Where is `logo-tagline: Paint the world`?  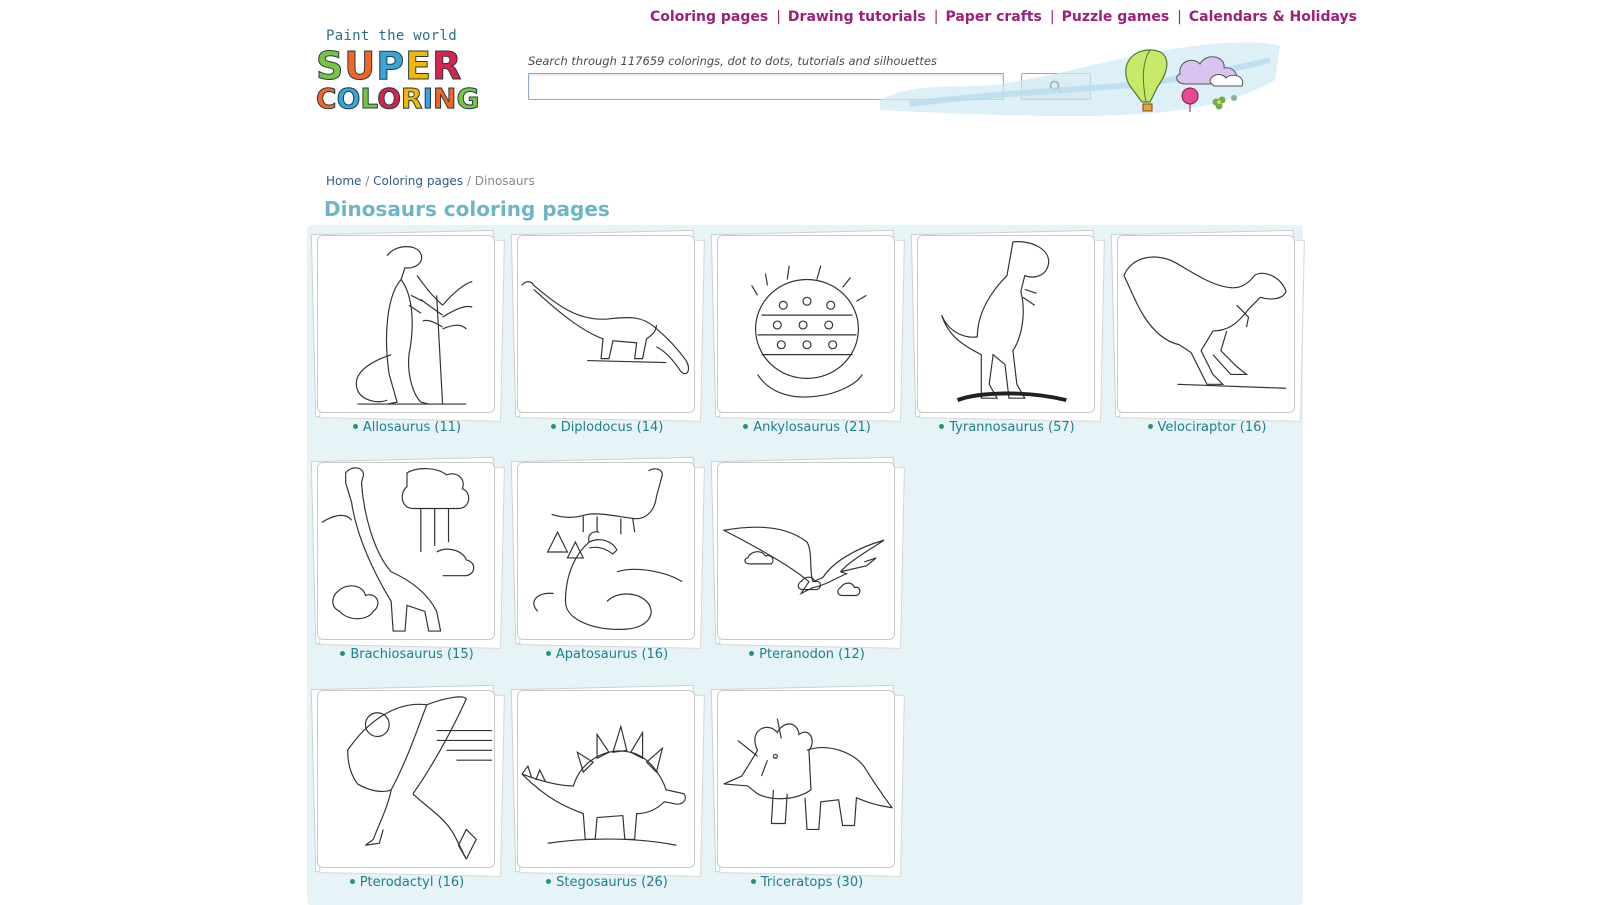 logo-tagline: Paint the world is located at coordinates (391, 36).